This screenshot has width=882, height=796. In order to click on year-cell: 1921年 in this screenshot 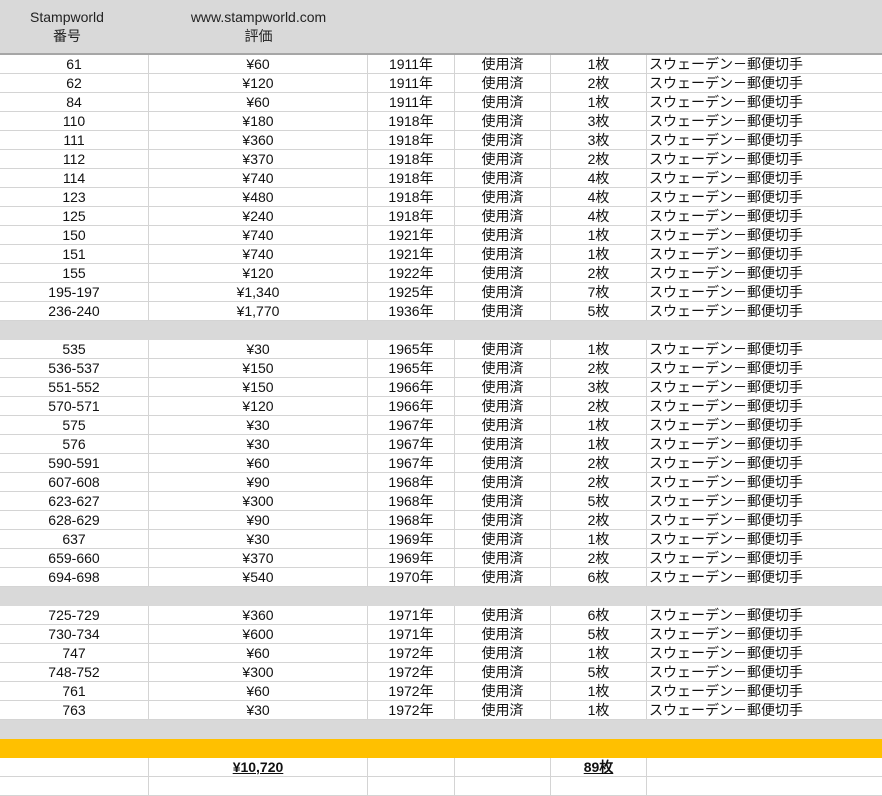, I will do `click(411, 235)`.